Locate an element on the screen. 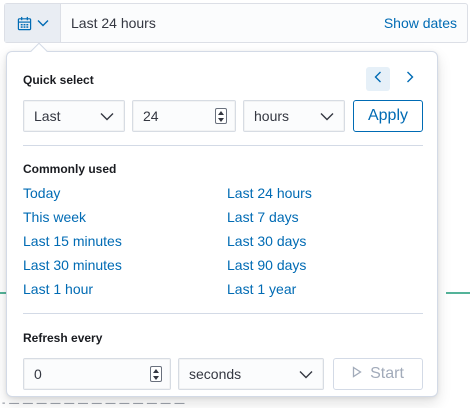 This screenshot has height=408, width=470. popover-arrow is located at coordinates (39, 51).